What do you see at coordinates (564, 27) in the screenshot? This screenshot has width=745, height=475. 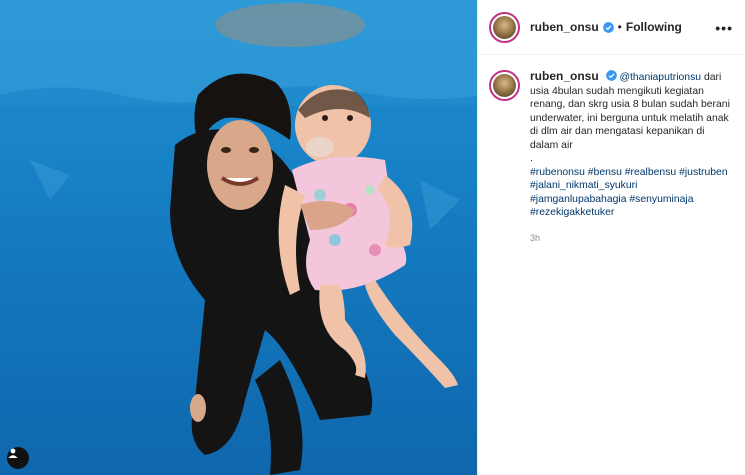 I see `author-username: ruben_onsu` at bounding box center [564, 27].